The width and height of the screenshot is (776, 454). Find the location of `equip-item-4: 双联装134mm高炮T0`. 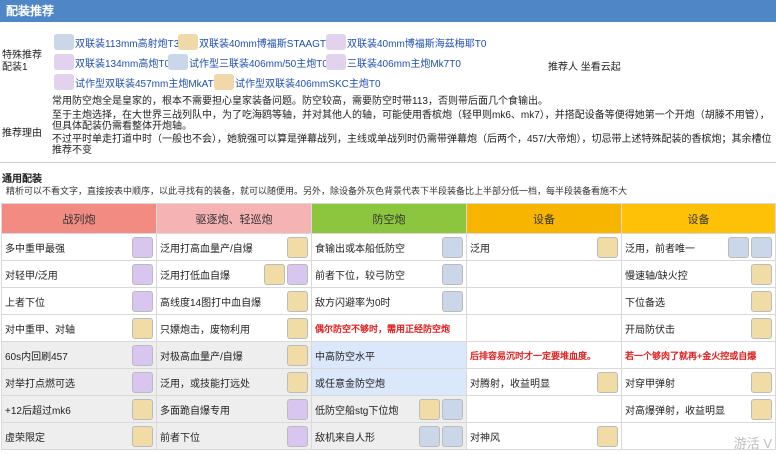

equip-item-4: 双联装134mm高炮T0 is located at coordinates (112, 62).